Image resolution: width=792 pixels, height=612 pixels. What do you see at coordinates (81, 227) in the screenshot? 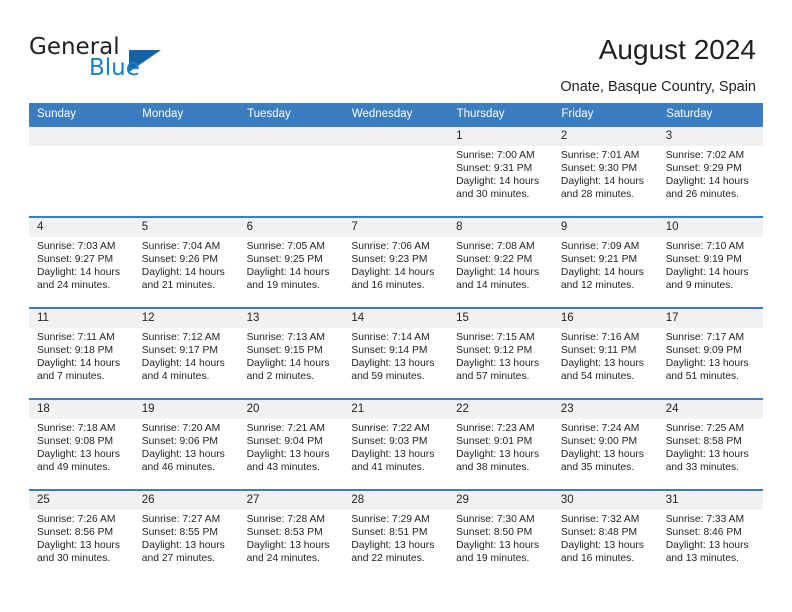
I see `day-number: 4` at bounding box center [81, 227].